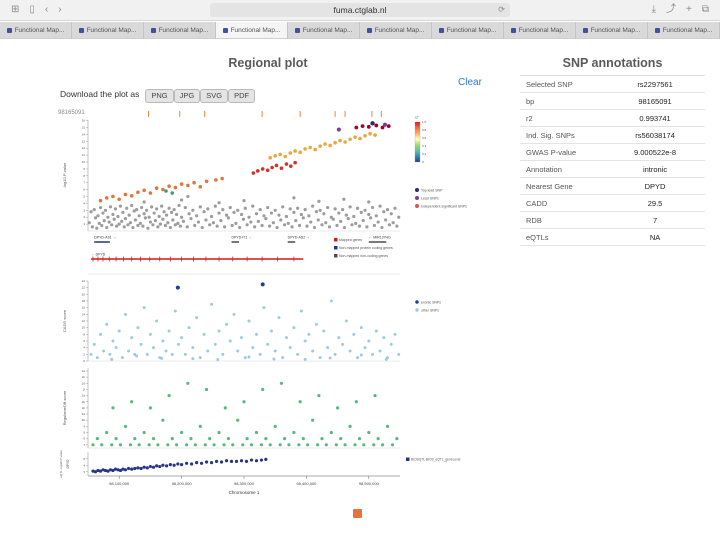  I want to click on download-row: Download the plot as PNG JPG SVG PDF, so click(158, 94).